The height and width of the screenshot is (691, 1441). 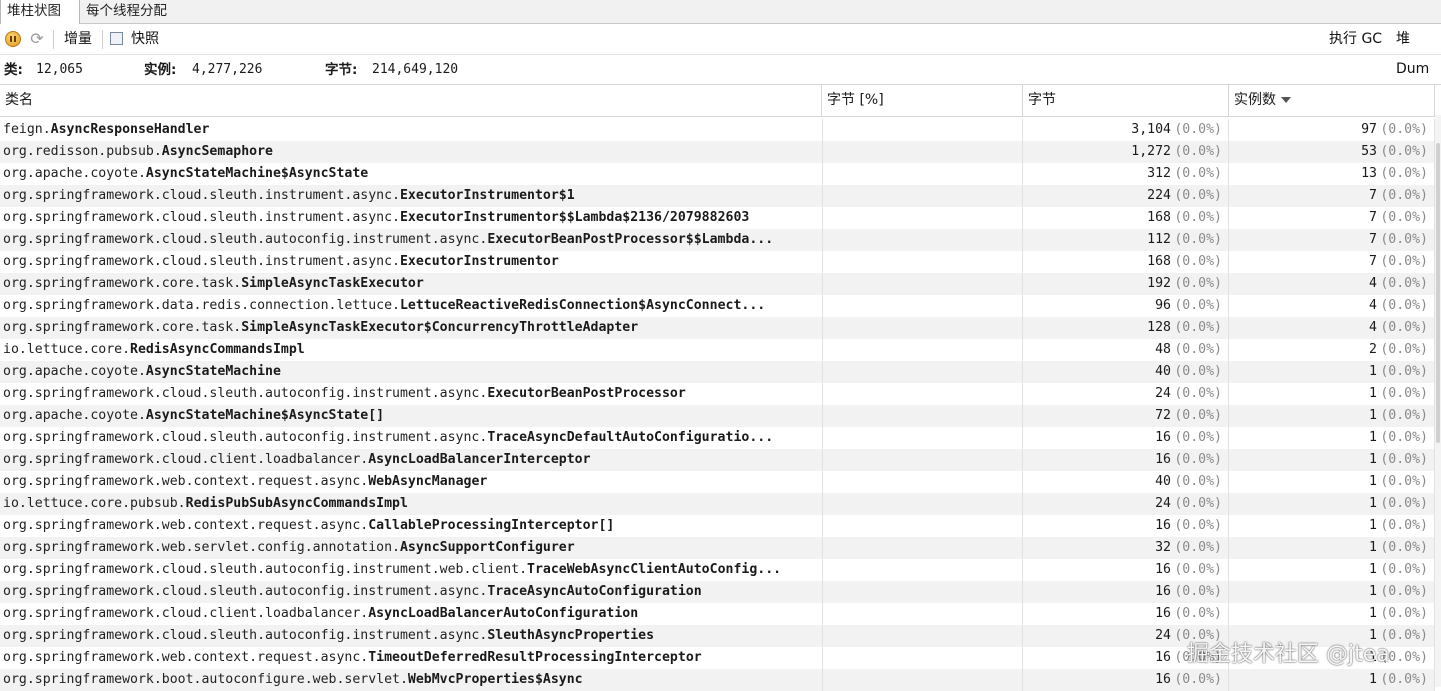 I want to click on column-header-bytes: 字节, so click(x=1126, y=100).